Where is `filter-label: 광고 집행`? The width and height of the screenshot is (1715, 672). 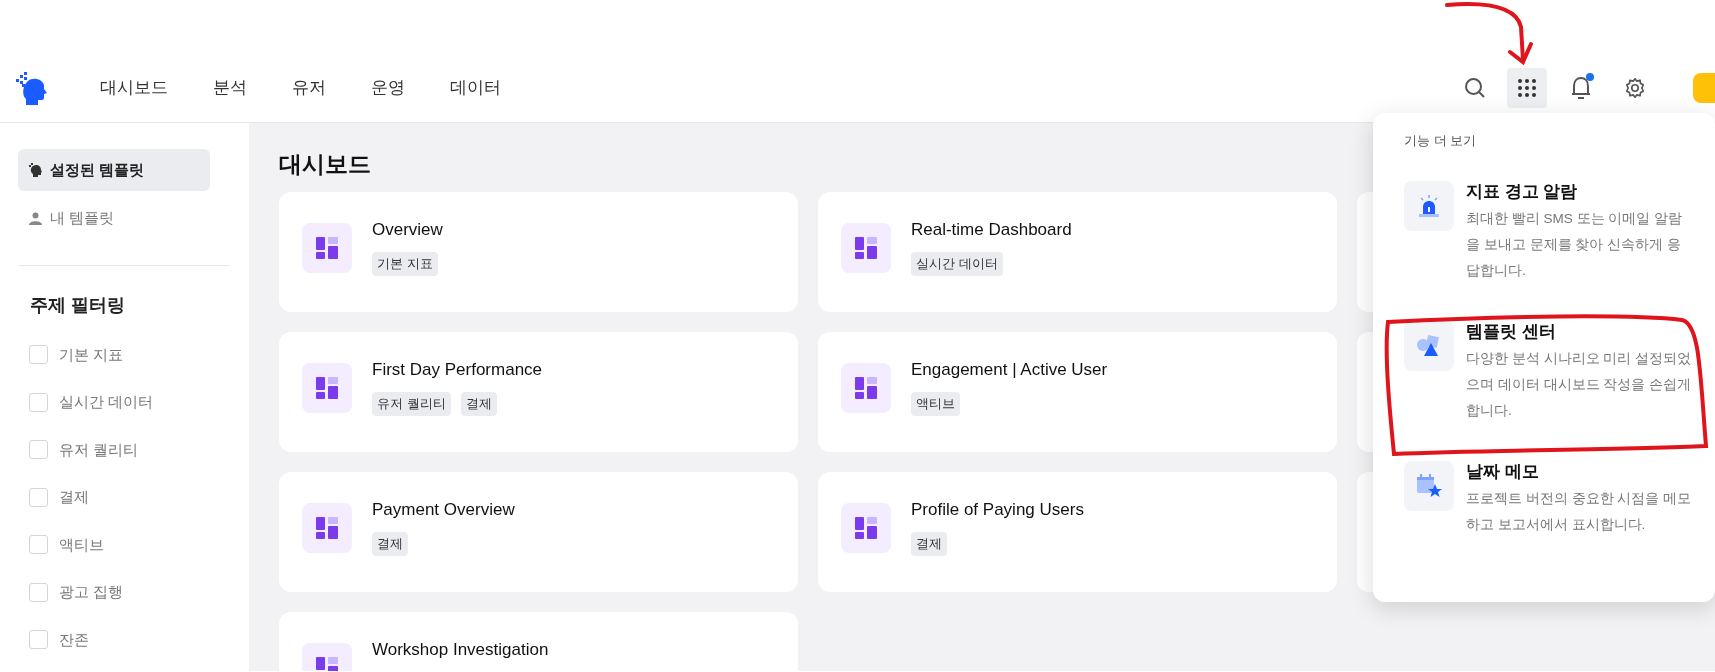 filter-label: 광고 집행 is located at coordinates (91, 592).